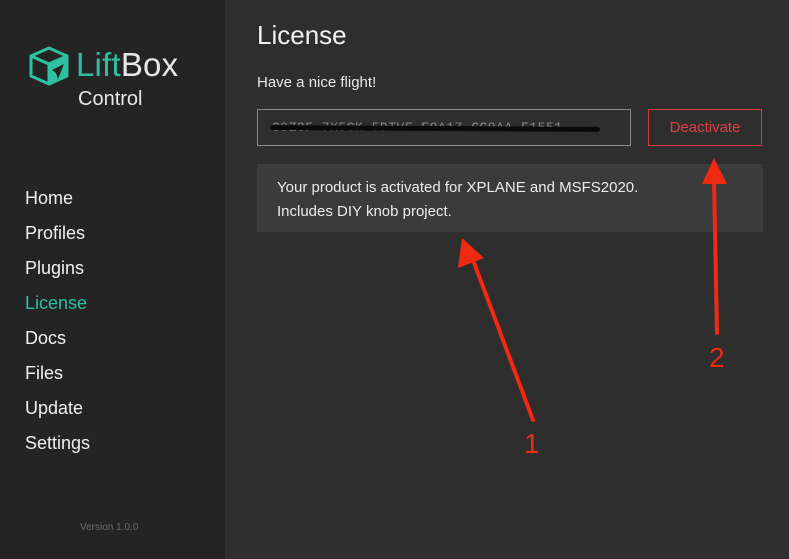 This screenshot has width=789, height=559. I want to click on annotation-label-2: 2, so click(717, 357).